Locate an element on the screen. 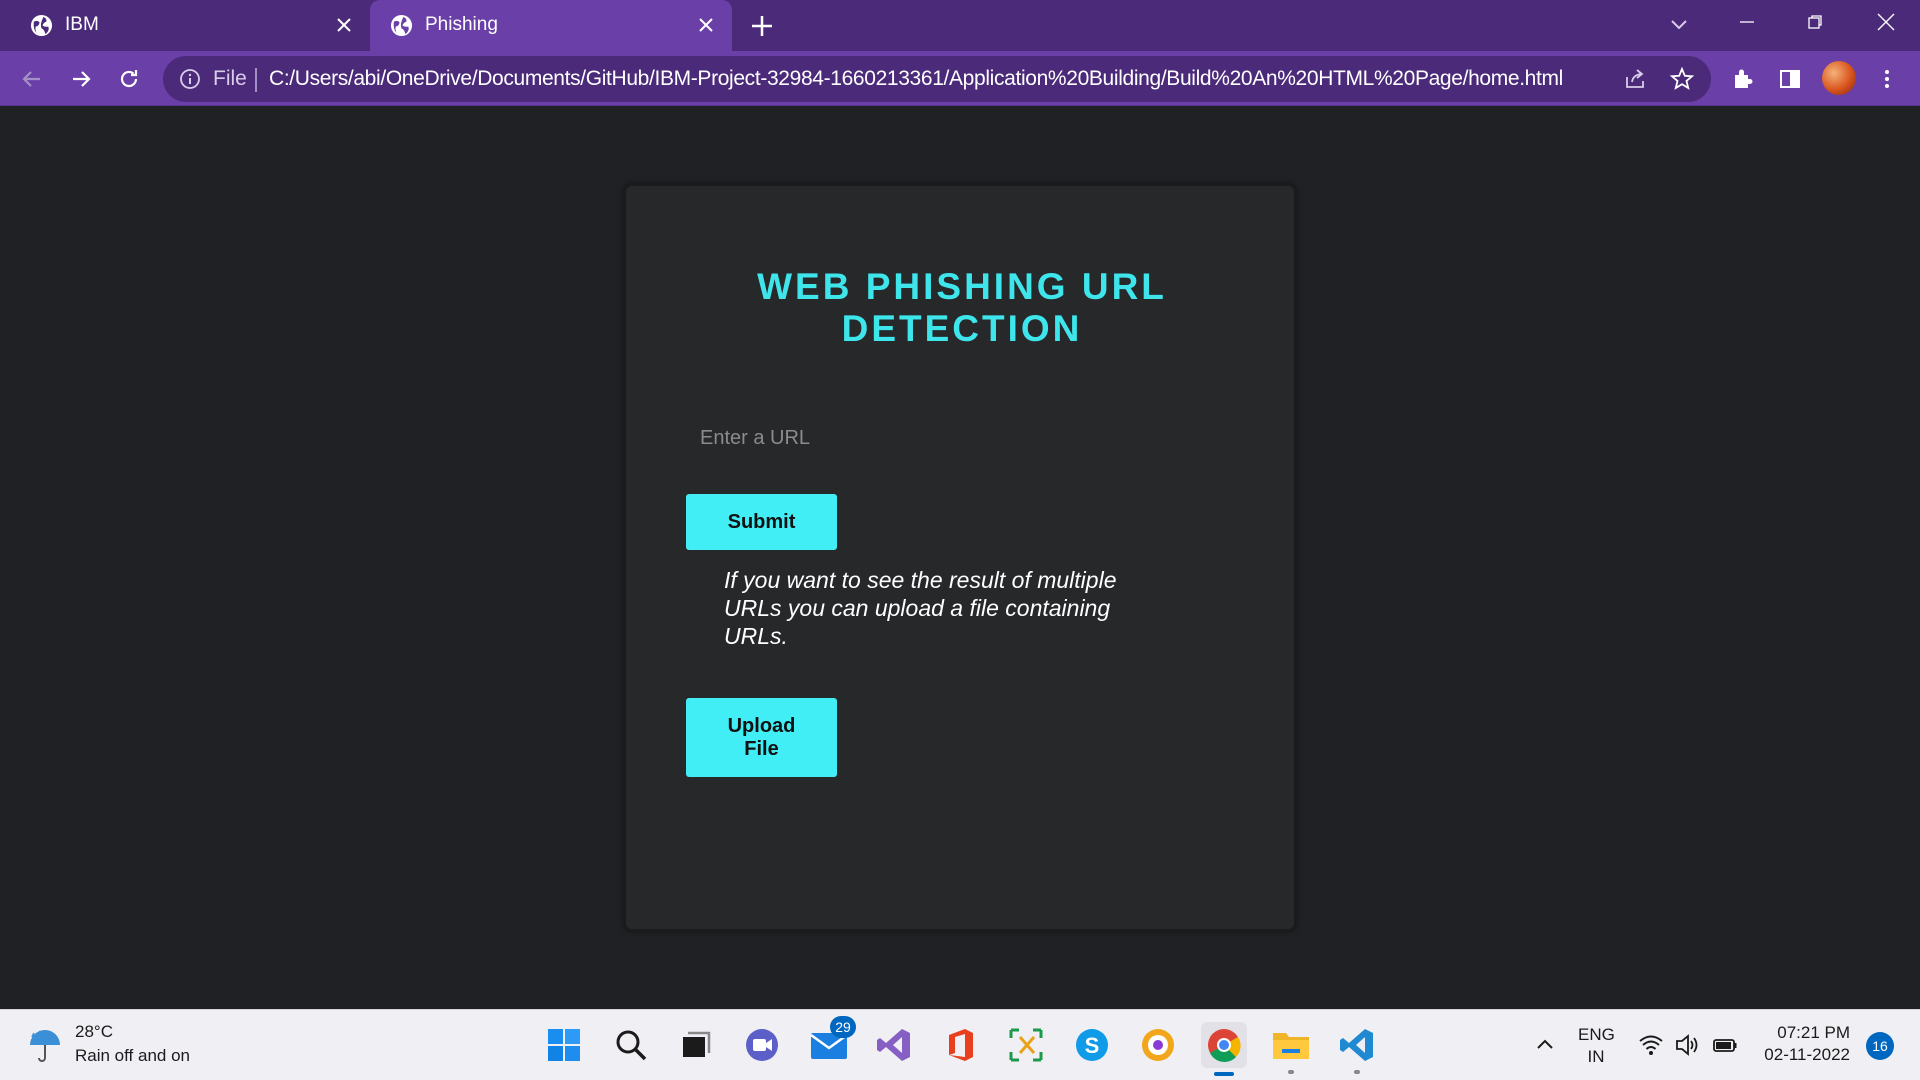 The height and width of the screenshot is (1080, 1920). reload-icon is located at coordinates (129, 79).